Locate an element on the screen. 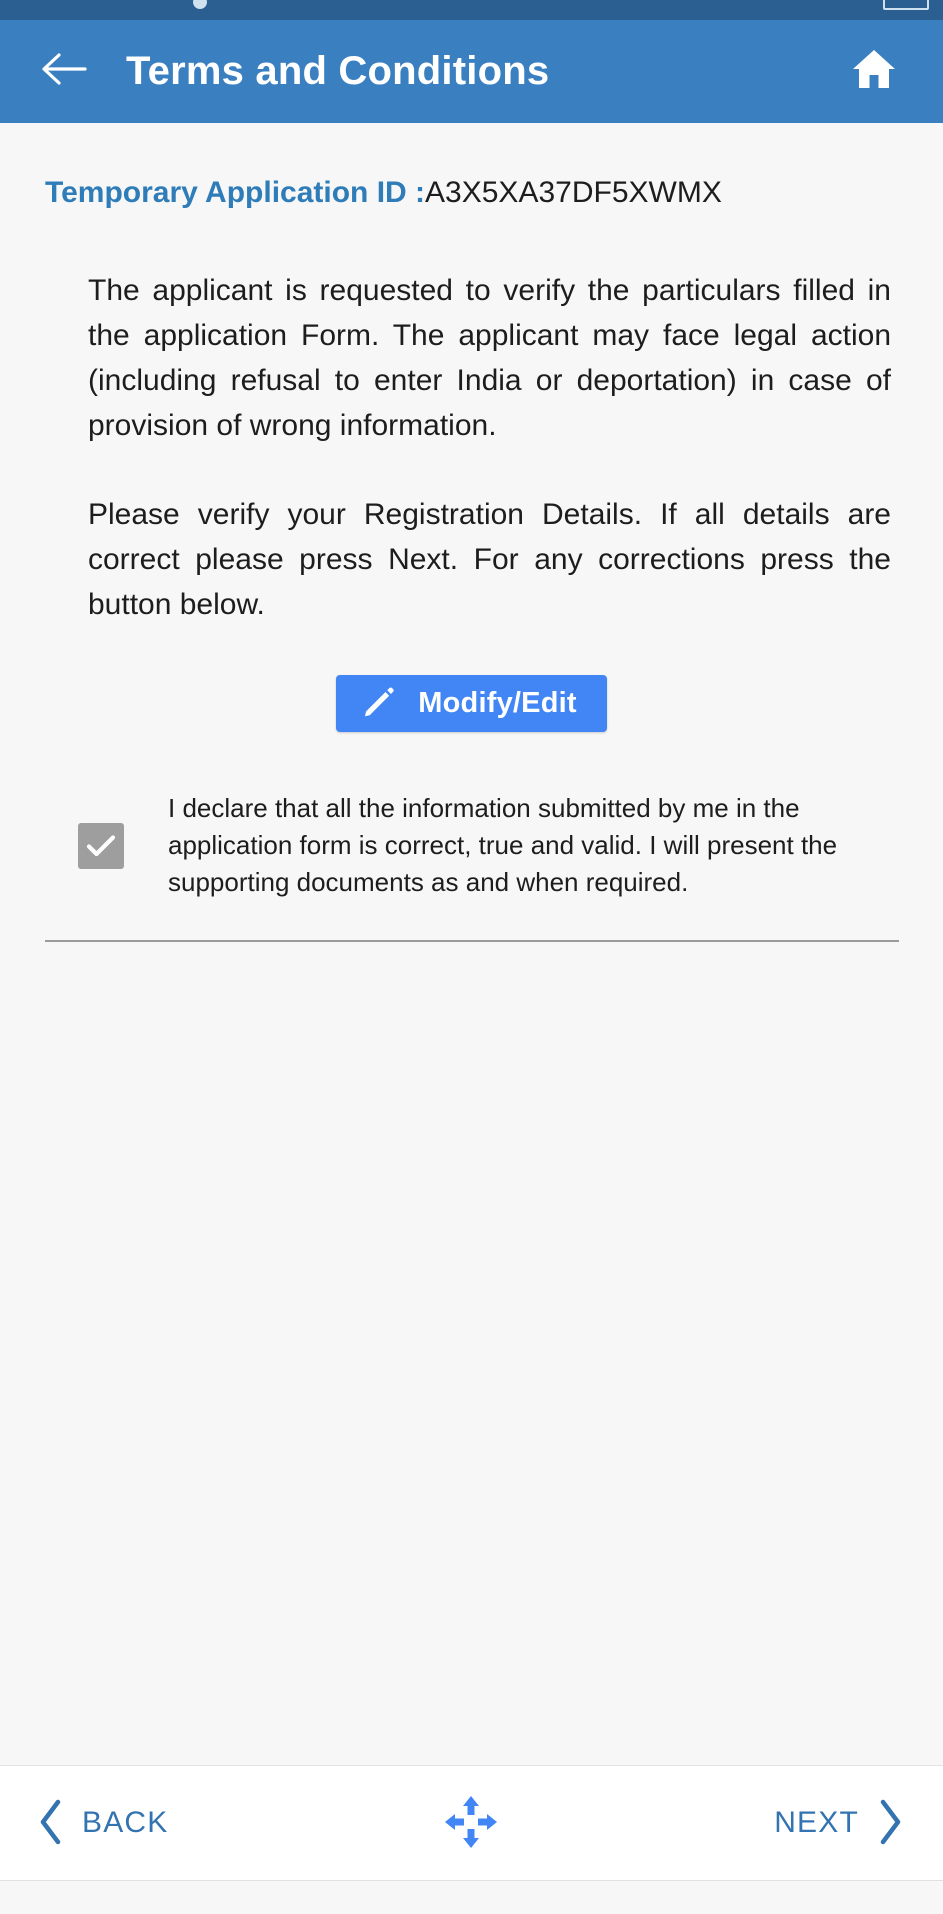 The width and height of the screenshot is (943, 1914). back-nav-button: BACK is located at coordinates (103, 1823).